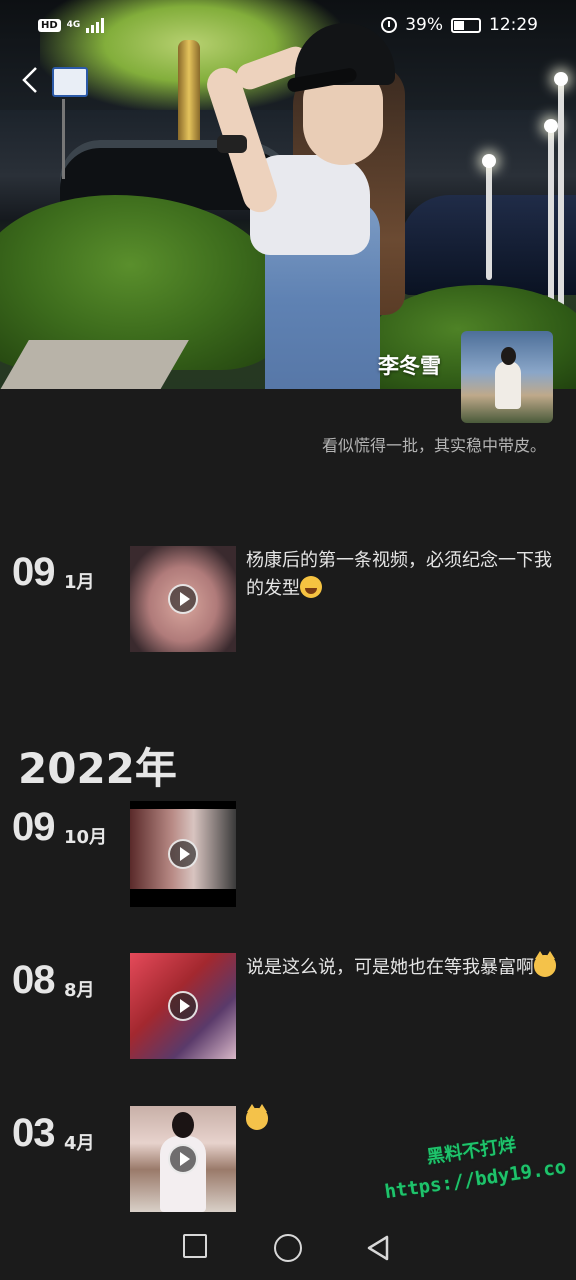 This screenshot has width=576, height=1280. What do you see at coordinates (466, 25) in the screenshot?
I see `battery-icon` at bounding box center [466, 25].